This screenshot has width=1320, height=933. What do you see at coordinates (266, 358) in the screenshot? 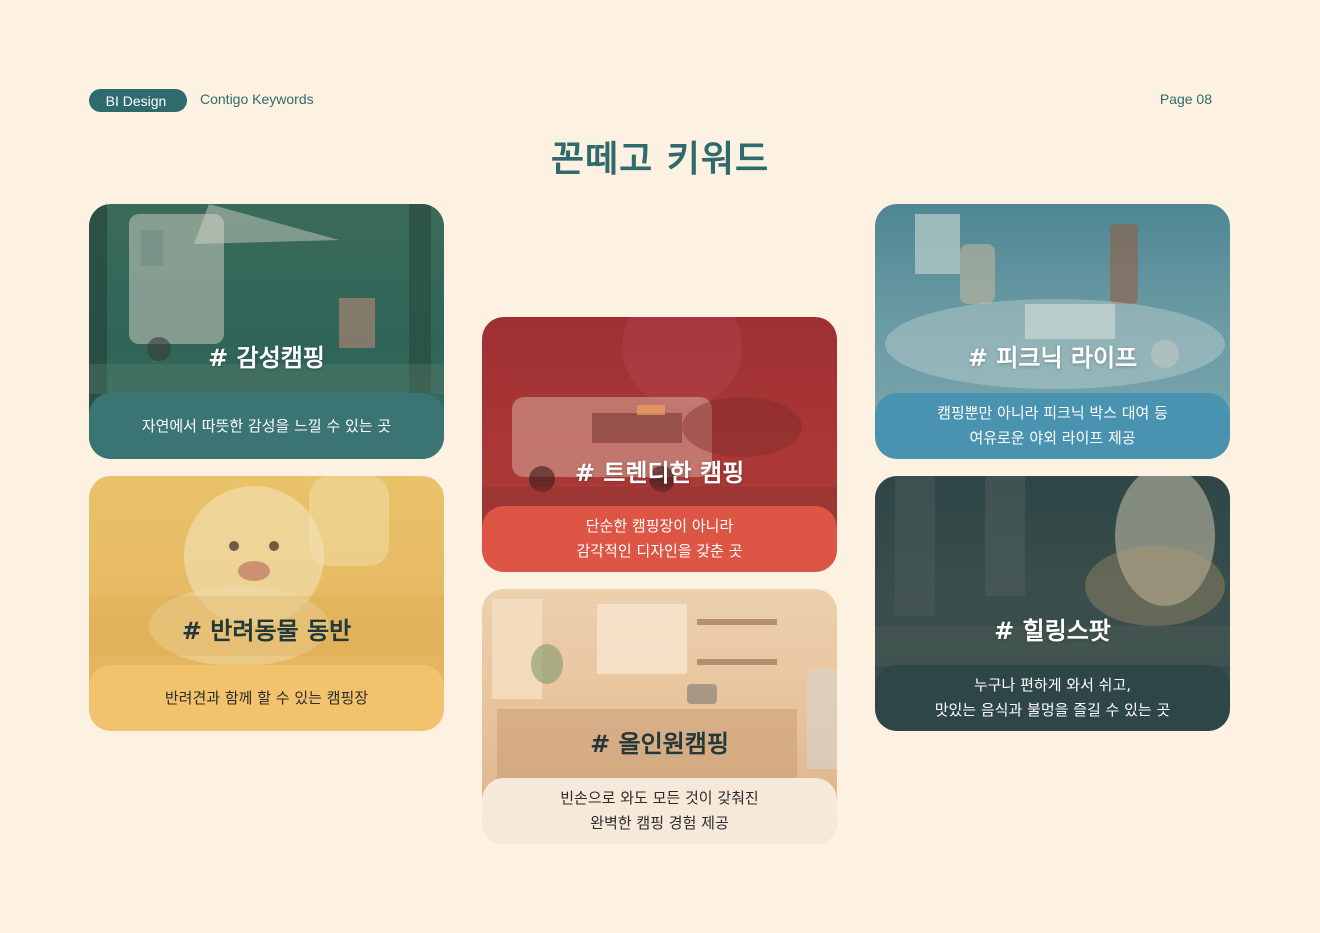
I see `keyword-label: # 감성캠핑` at bounding box center [266, 358].